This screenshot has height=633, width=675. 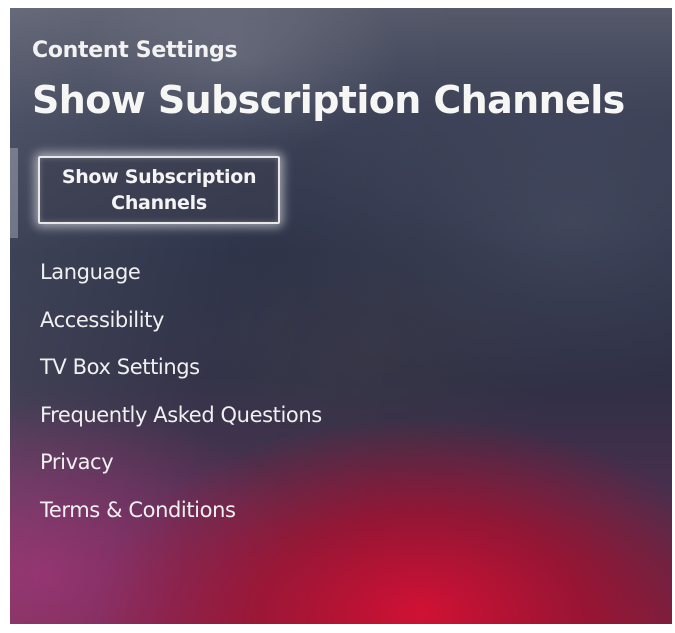 What do you see at coordinates (135, 50) in the screenshot?
I see `section-label: Content Settings` at bounding box center [135, 50].